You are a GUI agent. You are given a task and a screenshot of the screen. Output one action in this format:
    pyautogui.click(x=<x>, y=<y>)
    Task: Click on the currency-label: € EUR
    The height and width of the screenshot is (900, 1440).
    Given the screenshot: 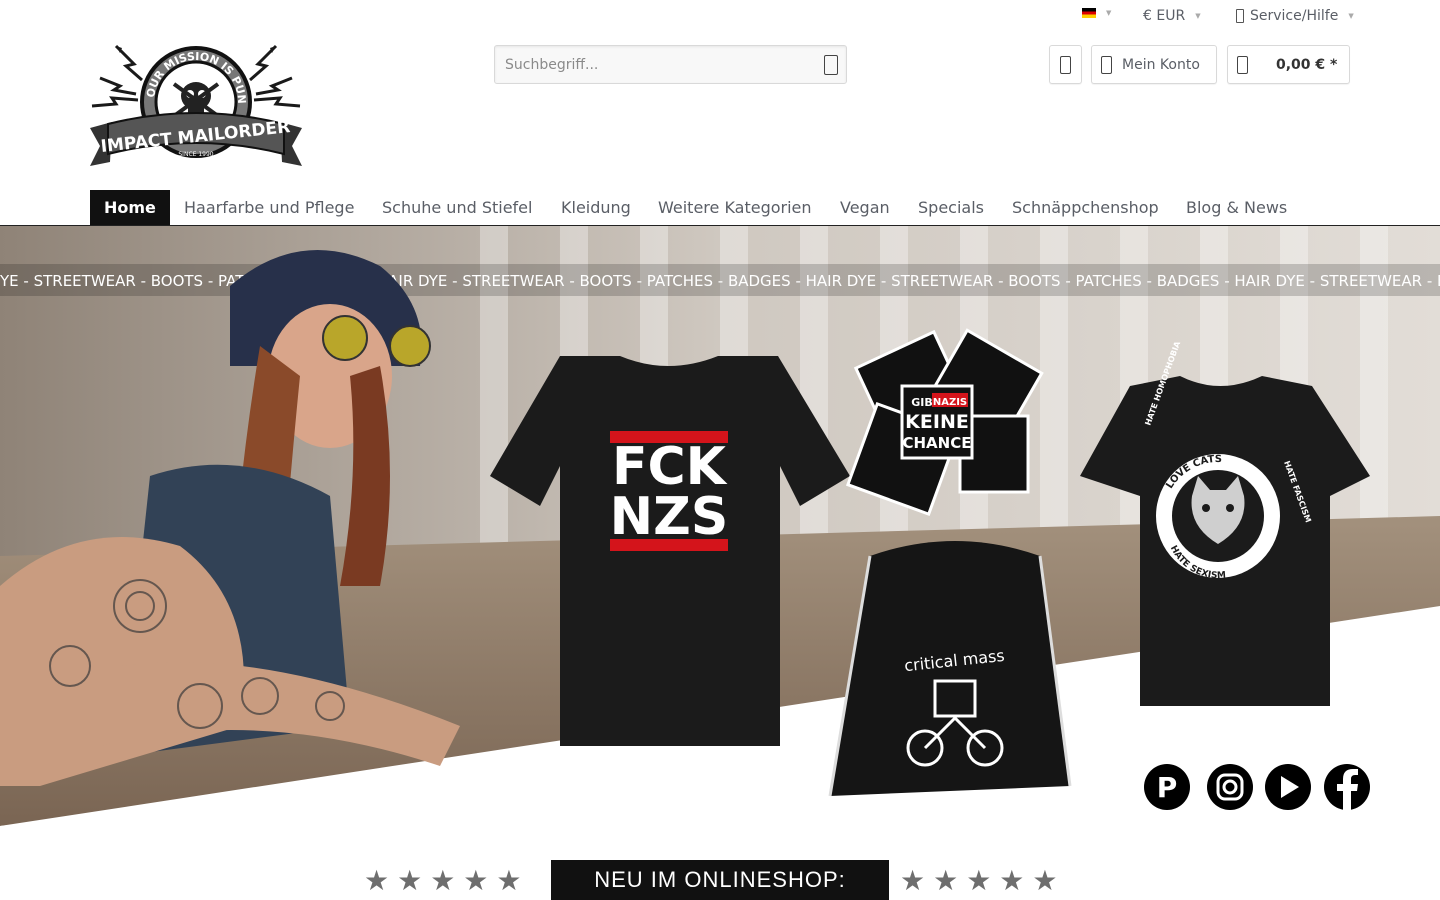 What is the action you would take?
    pyautogui.click(x=1164, y=16)
    